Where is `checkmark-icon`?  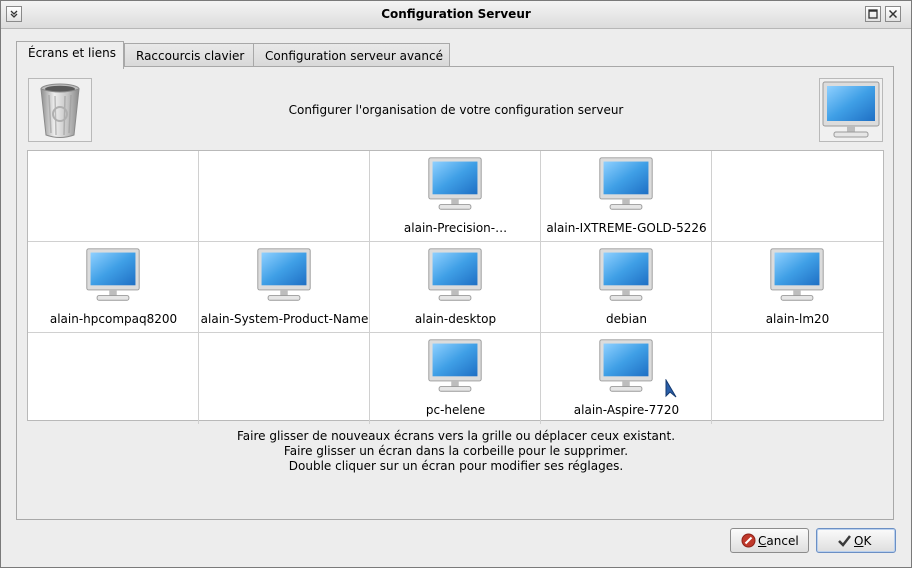 checkmark-icon is located at coordinates (844, 541).